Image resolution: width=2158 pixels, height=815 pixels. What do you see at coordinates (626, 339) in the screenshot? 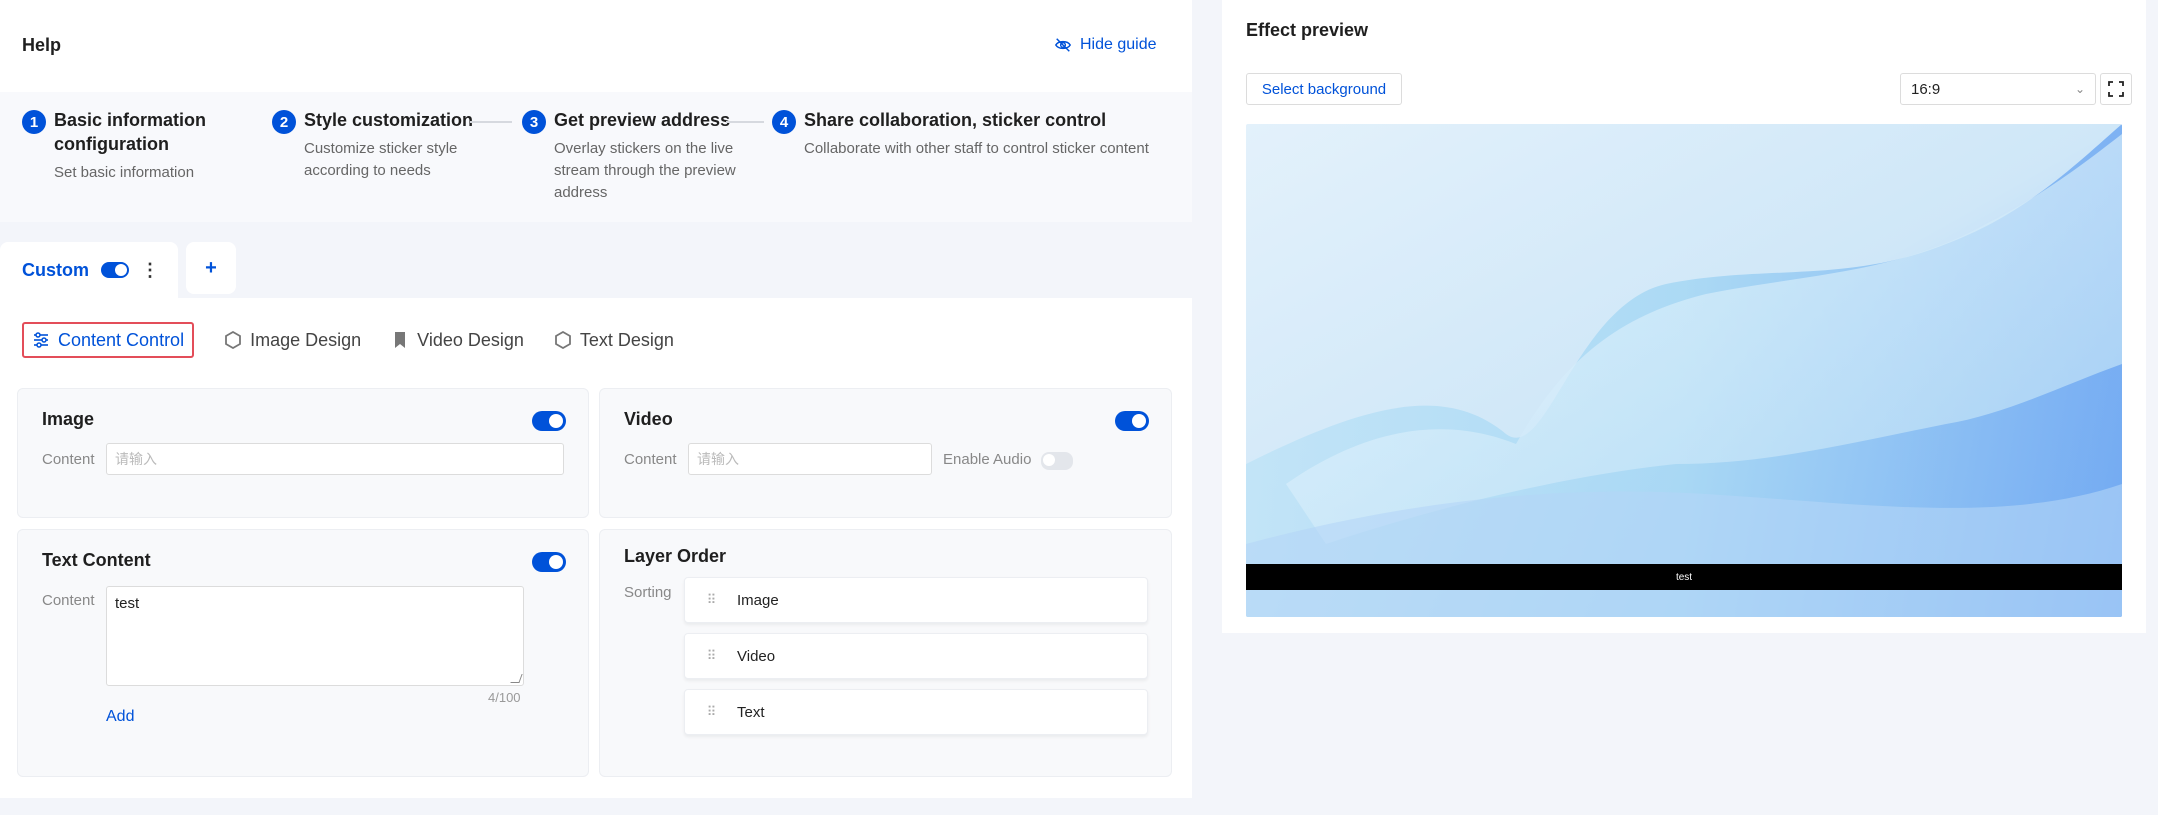
I see `subtab-label: Text Design` at bounding box center [626, 339].